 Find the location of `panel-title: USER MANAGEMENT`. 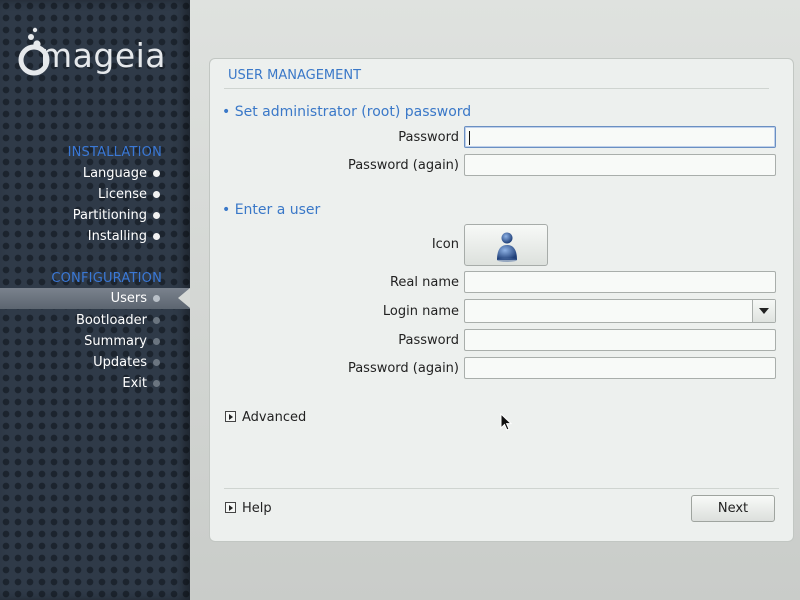

panel-title: USER MANAGEMENT is located at coordinates (295, 75).